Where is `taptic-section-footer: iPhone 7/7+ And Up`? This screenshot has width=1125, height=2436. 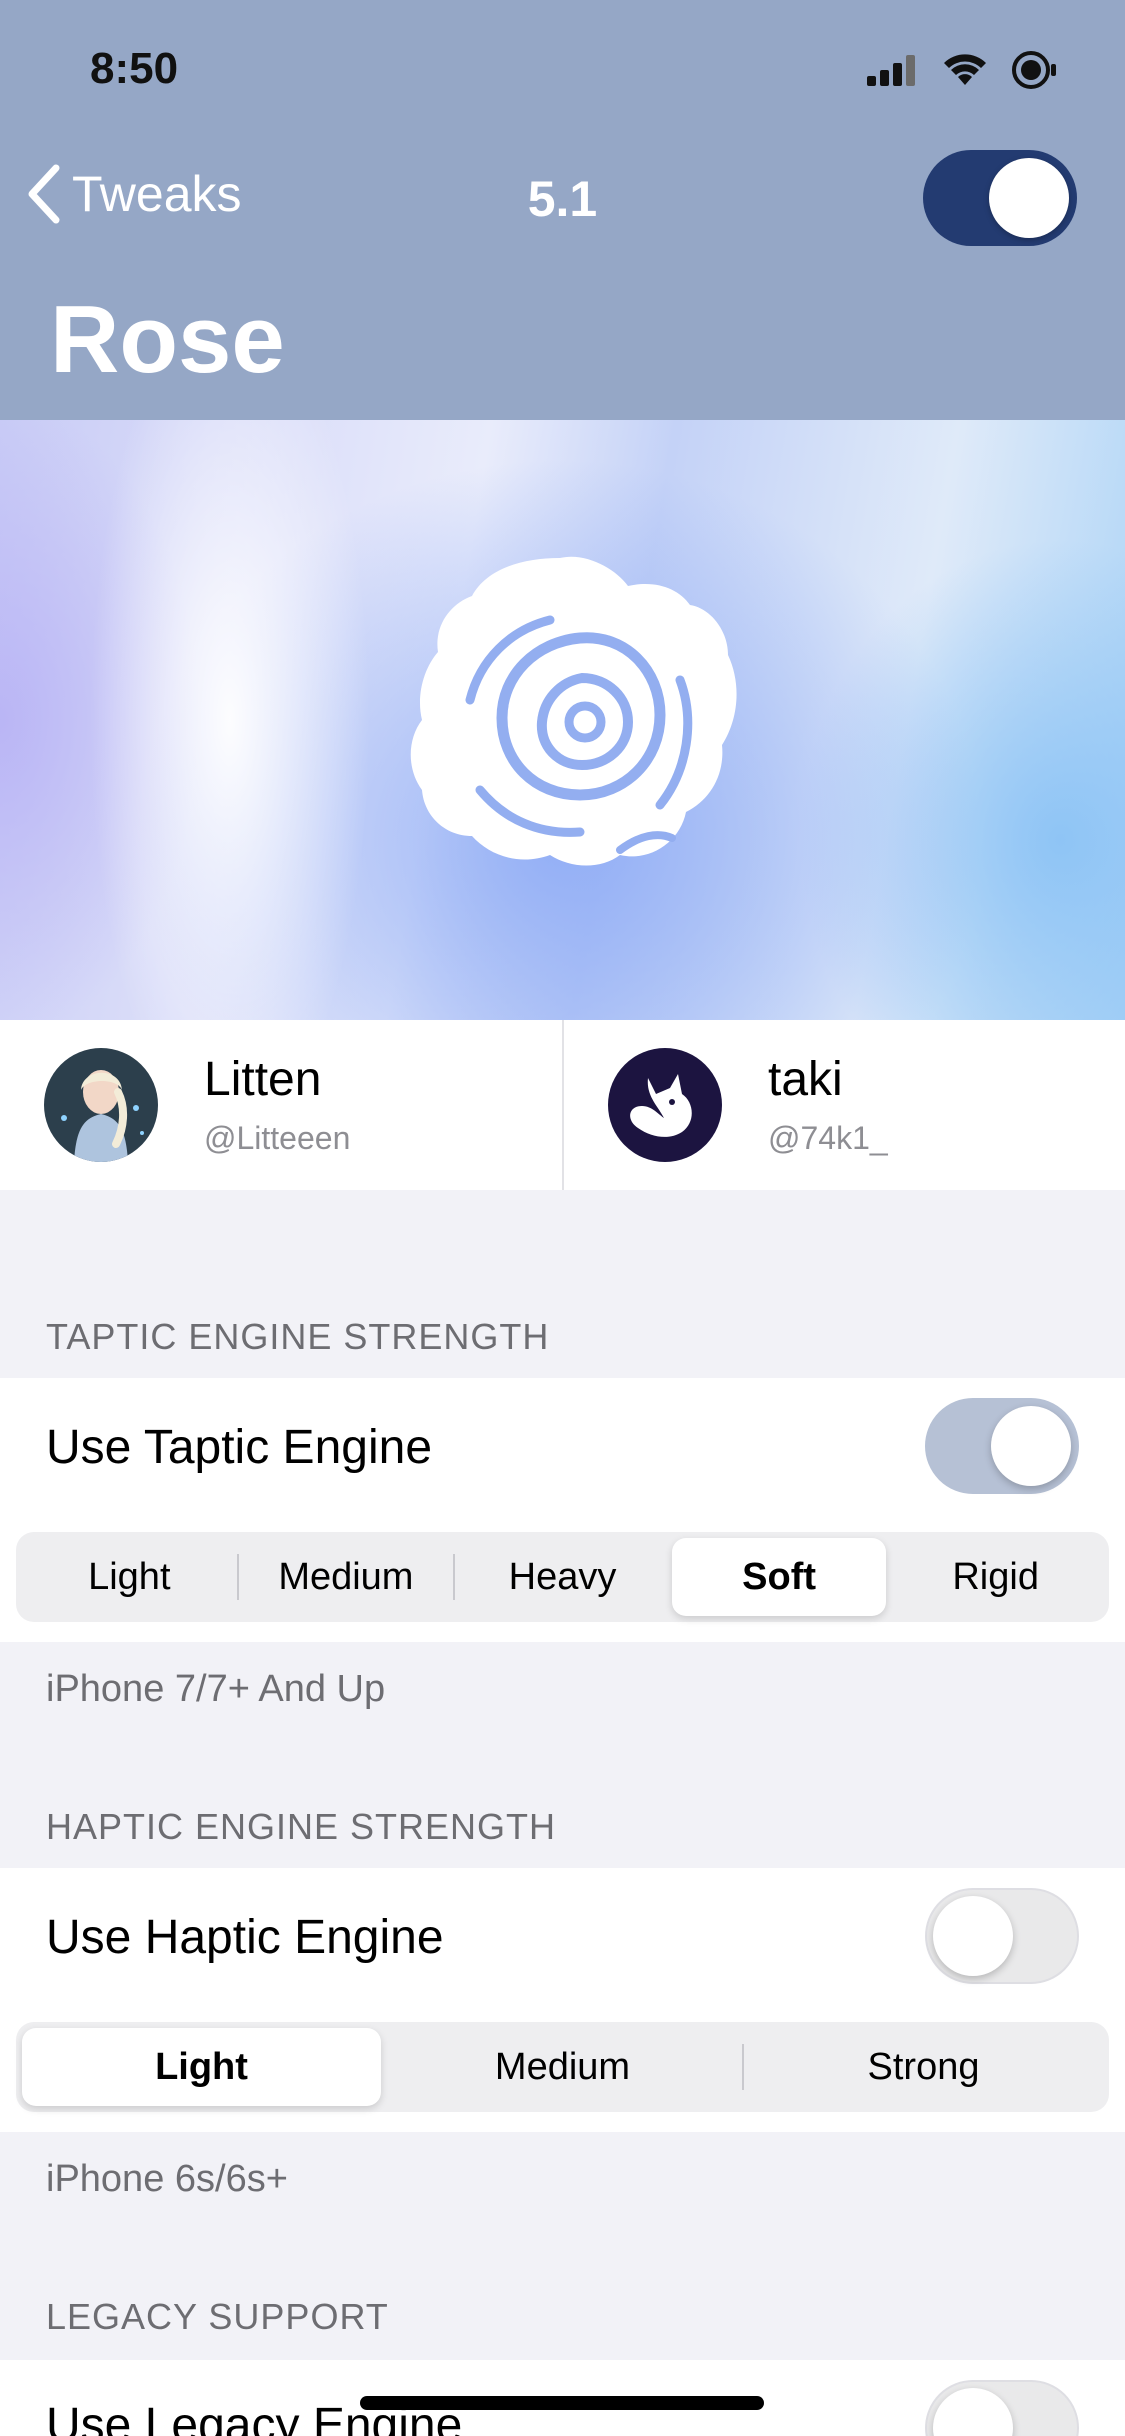 taptic-section-footer: iPhone 7/7+ And Up is located at coordinates (216, 1689).